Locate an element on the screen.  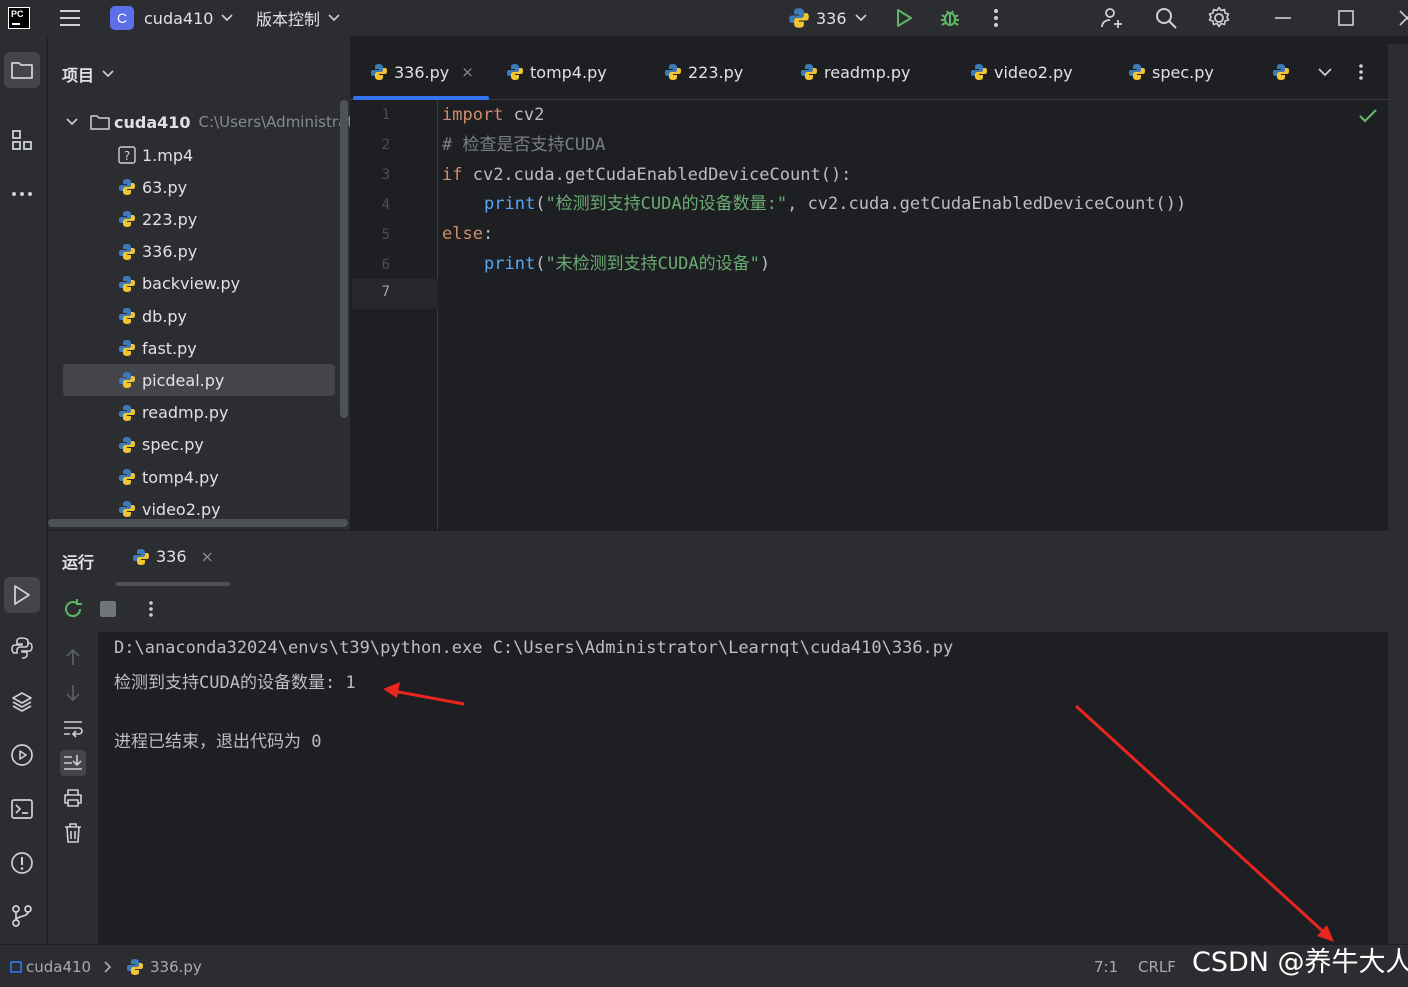
structure-tool-icon is located at coordinates (22, 140).